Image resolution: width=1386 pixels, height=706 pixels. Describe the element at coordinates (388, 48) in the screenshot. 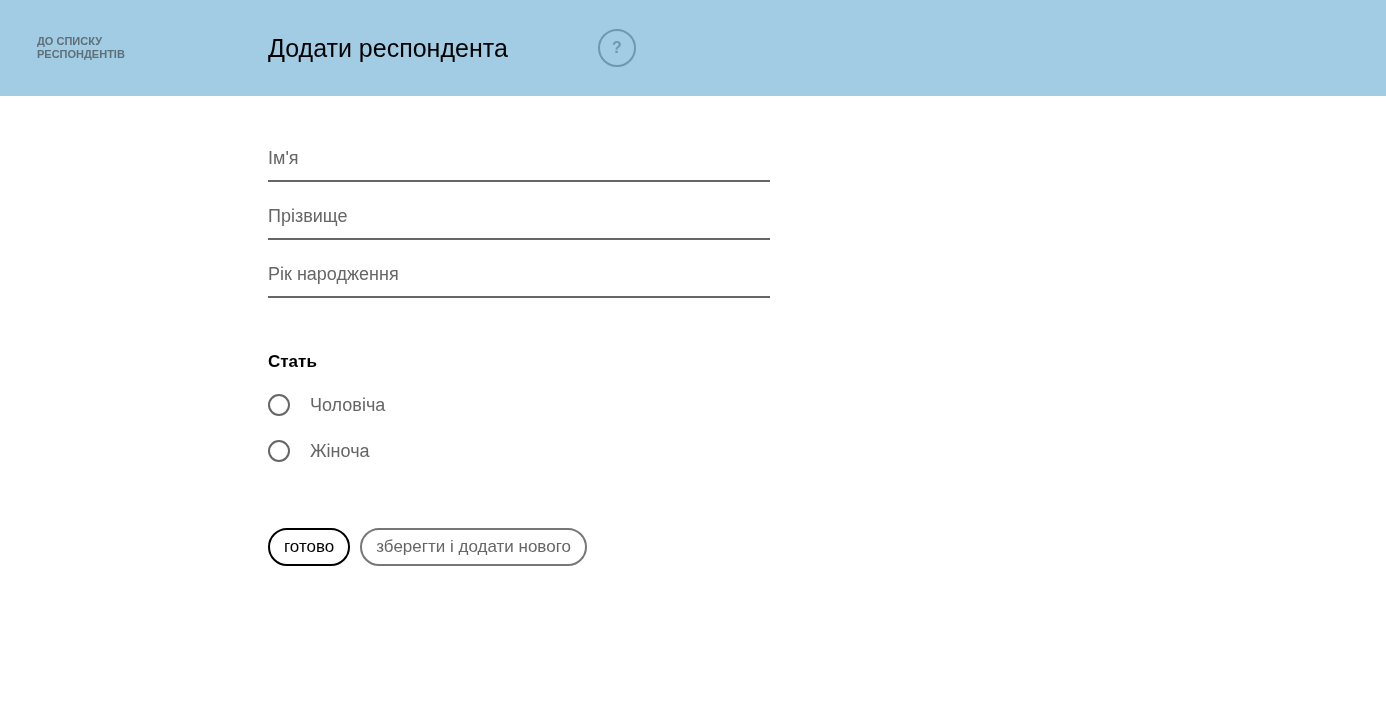

I see `page-title: Додати респондента` at that location.